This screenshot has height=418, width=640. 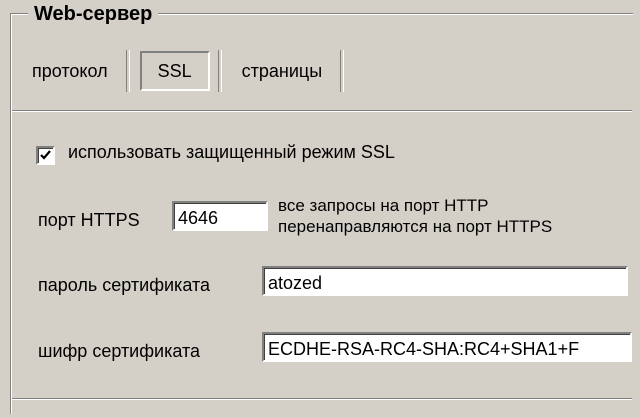 I want to click on groupbox-title: Web-сервер, so click(x=93, y=14).